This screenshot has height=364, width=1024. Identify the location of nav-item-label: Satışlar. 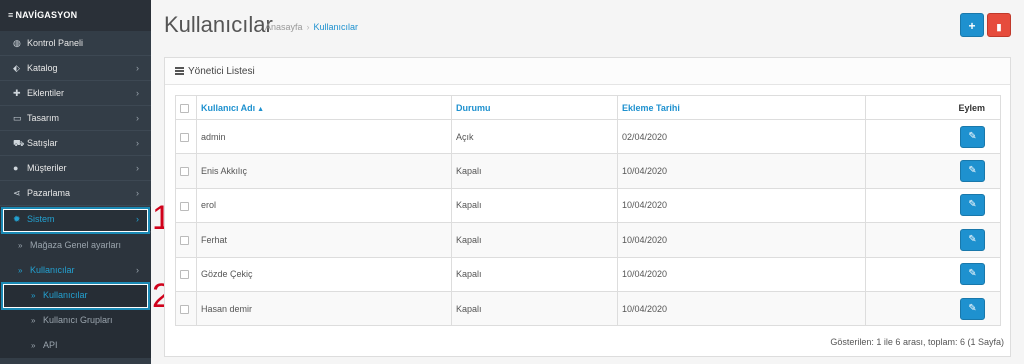
(42, 143).